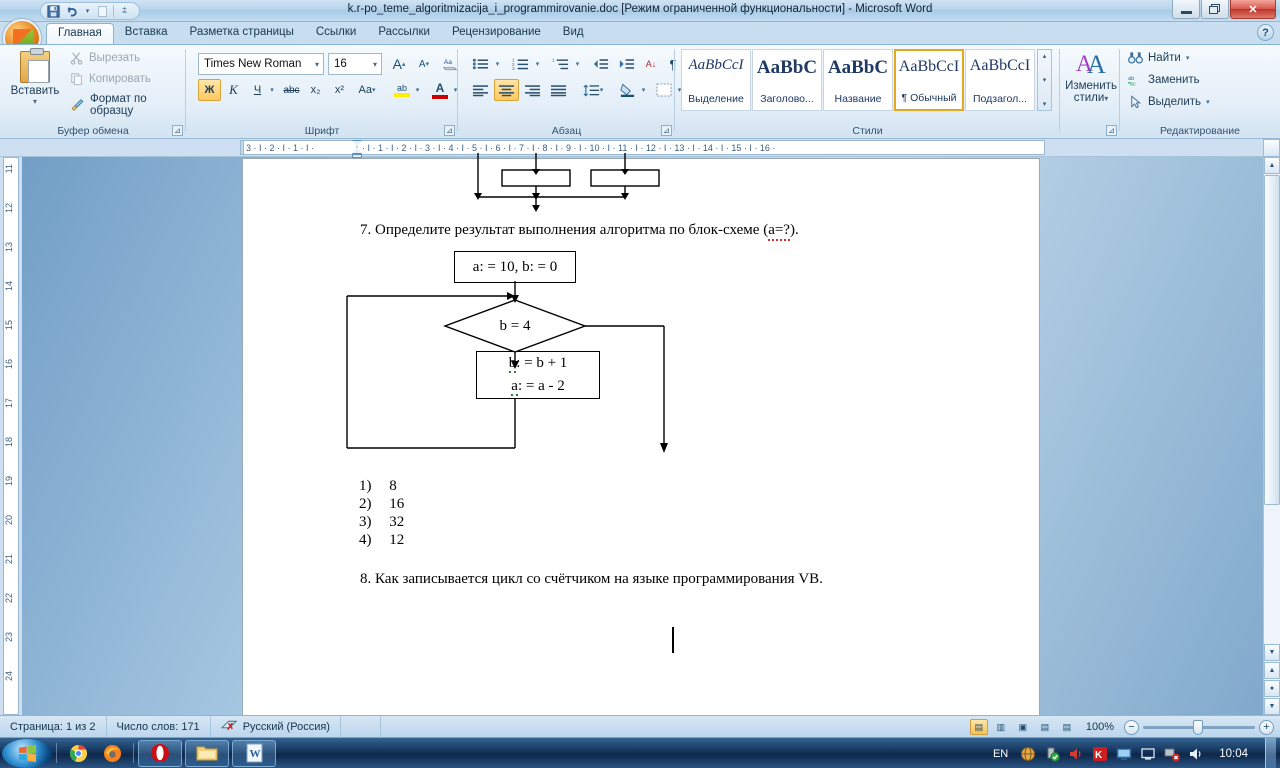  I want to click on select-button: Выделить ▾, so click(1169, 102).